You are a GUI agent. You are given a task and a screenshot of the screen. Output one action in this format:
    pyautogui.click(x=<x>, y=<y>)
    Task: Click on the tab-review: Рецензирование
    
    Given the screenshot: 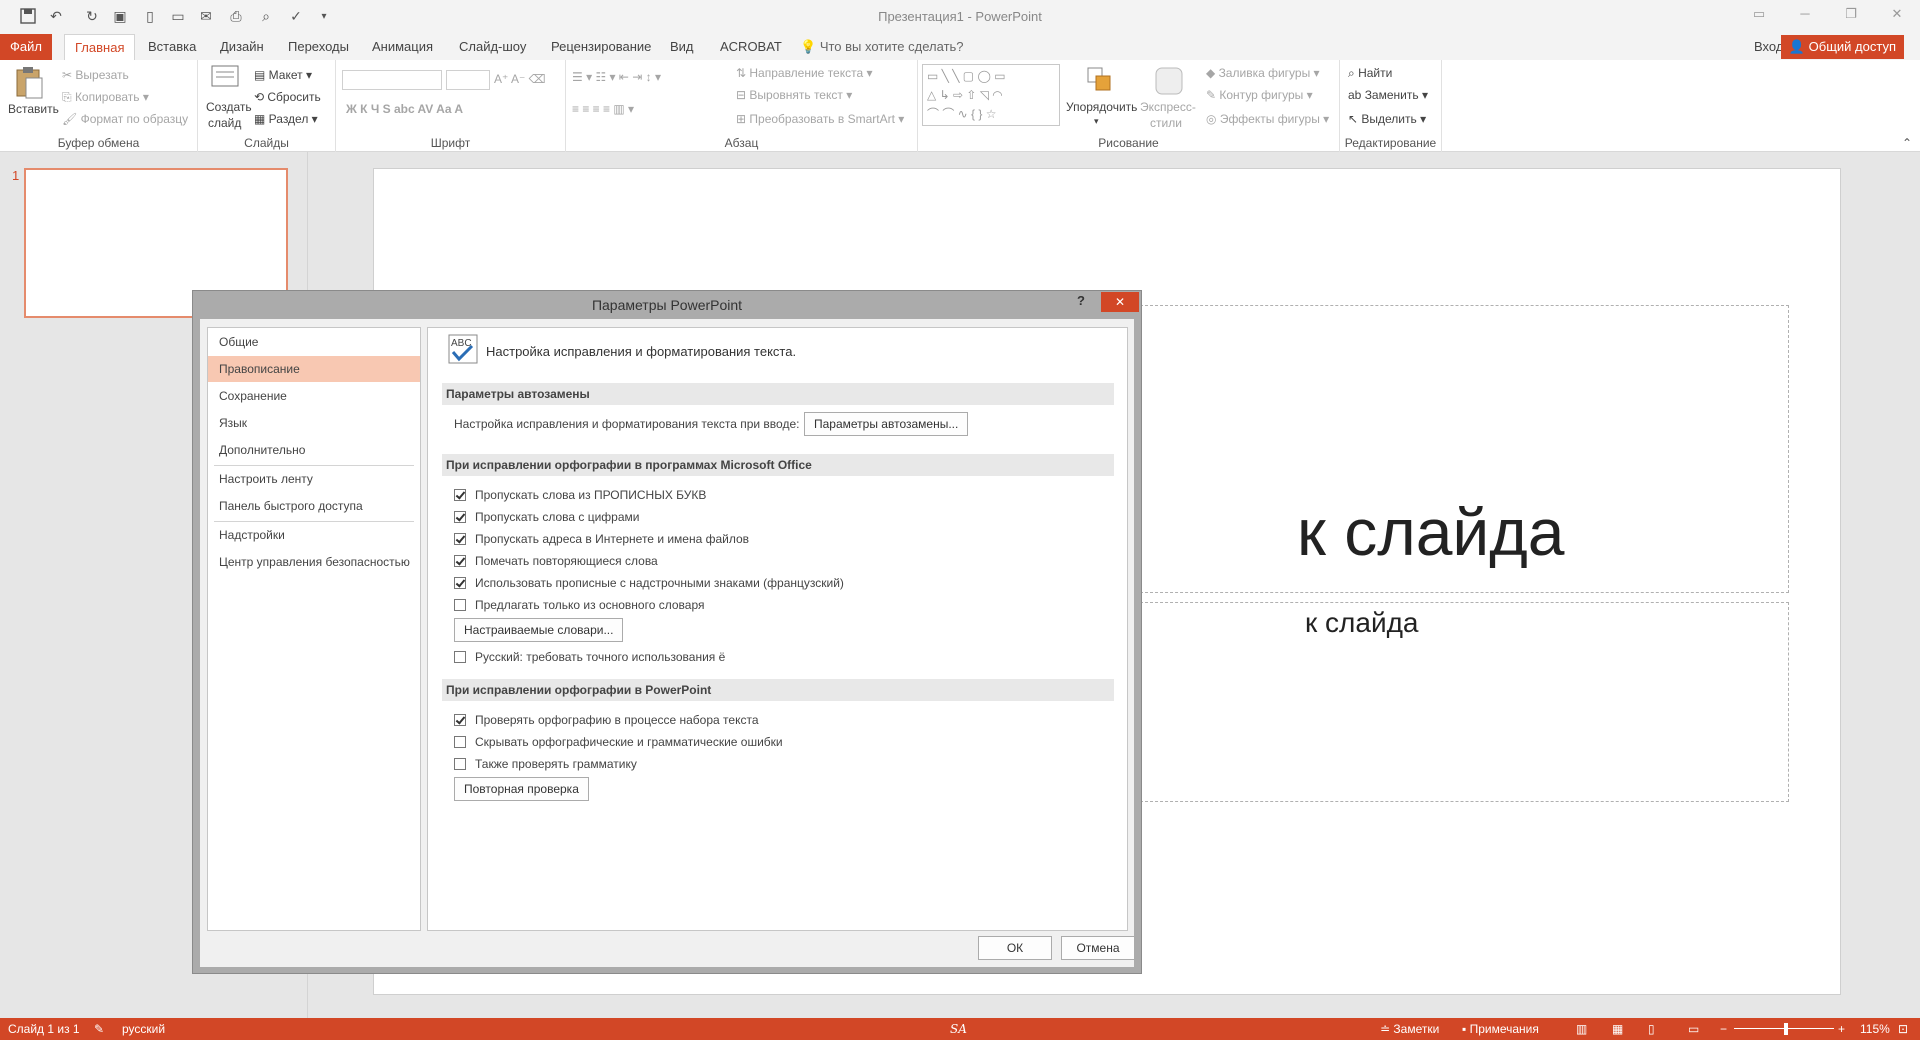 What is the action you would take?
    pyautogui.click(x=601, y=47)
    